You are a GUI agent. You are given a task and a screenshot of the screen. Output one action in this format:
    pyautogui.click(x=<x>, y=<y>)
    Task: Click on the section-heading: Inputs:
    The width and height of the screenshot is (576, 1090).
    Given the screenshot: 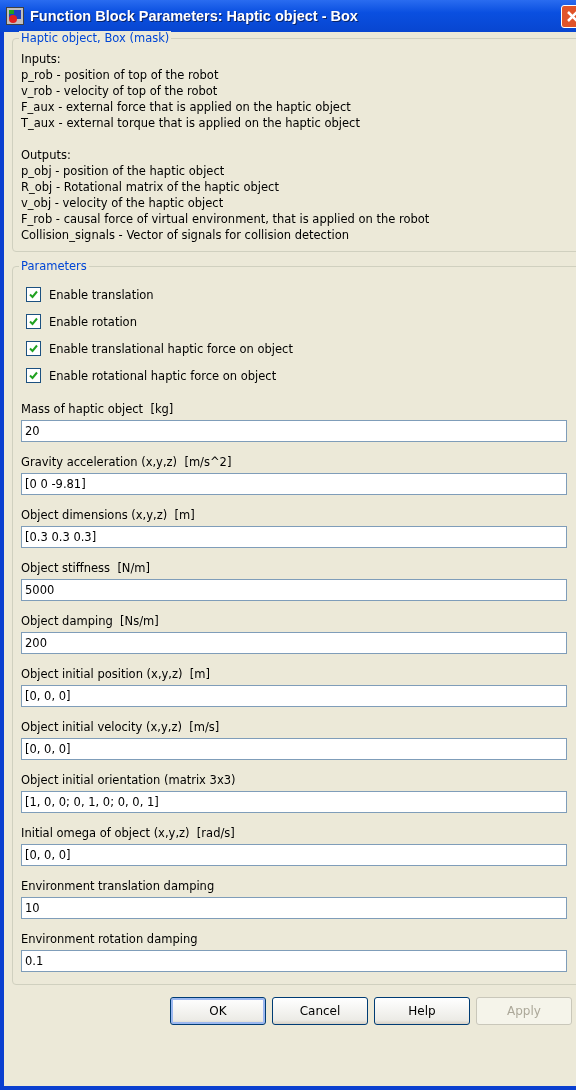 What is the action you would take?
    pyautogui.click(x=41, y=59)
    